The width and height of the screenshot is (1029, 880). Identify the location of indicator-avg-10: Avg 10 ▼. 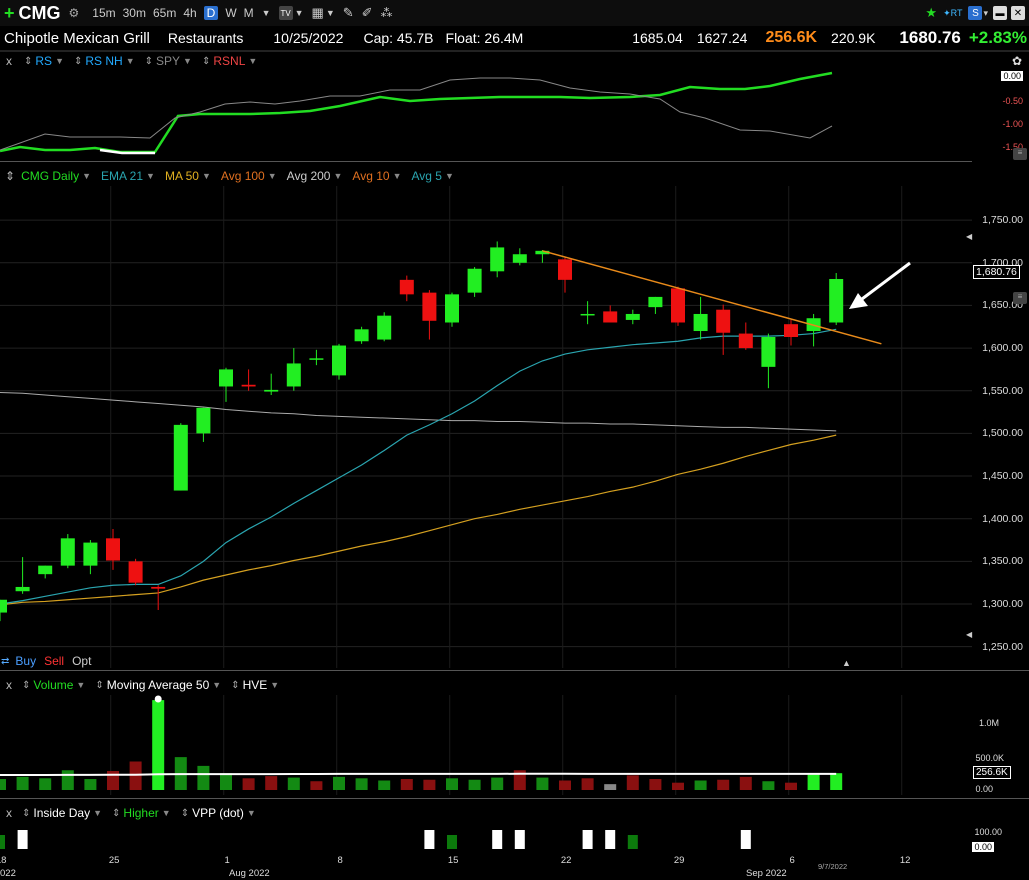
(376, 176).